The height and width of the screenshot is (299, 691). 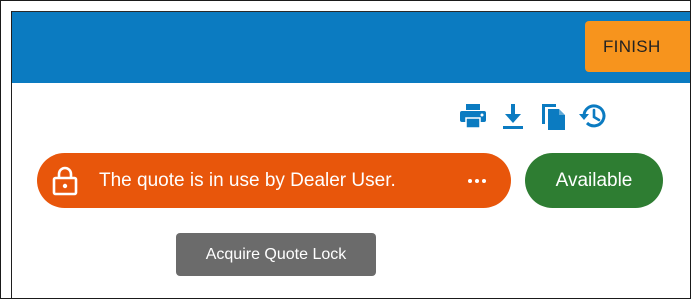 What do you see at coordinates (513, 116) in the screenshot?
I see `download-icon` at bounding box center [513, 116].